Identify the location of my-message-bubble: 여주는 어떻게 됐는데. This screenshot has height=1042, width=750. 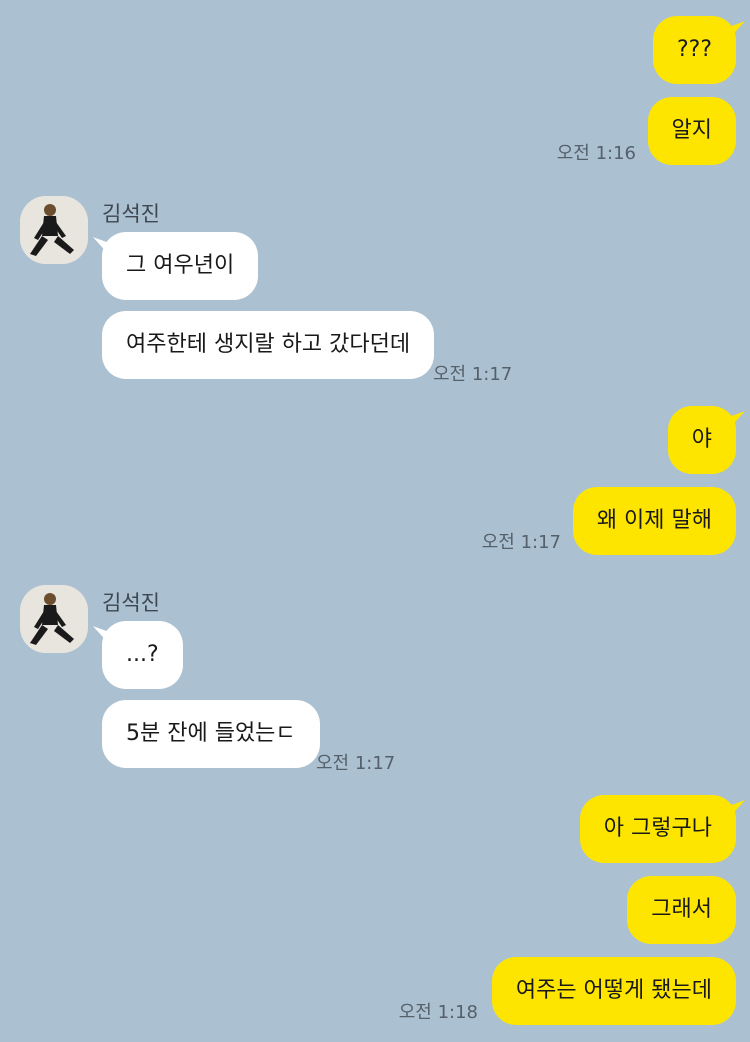
(613, 991).